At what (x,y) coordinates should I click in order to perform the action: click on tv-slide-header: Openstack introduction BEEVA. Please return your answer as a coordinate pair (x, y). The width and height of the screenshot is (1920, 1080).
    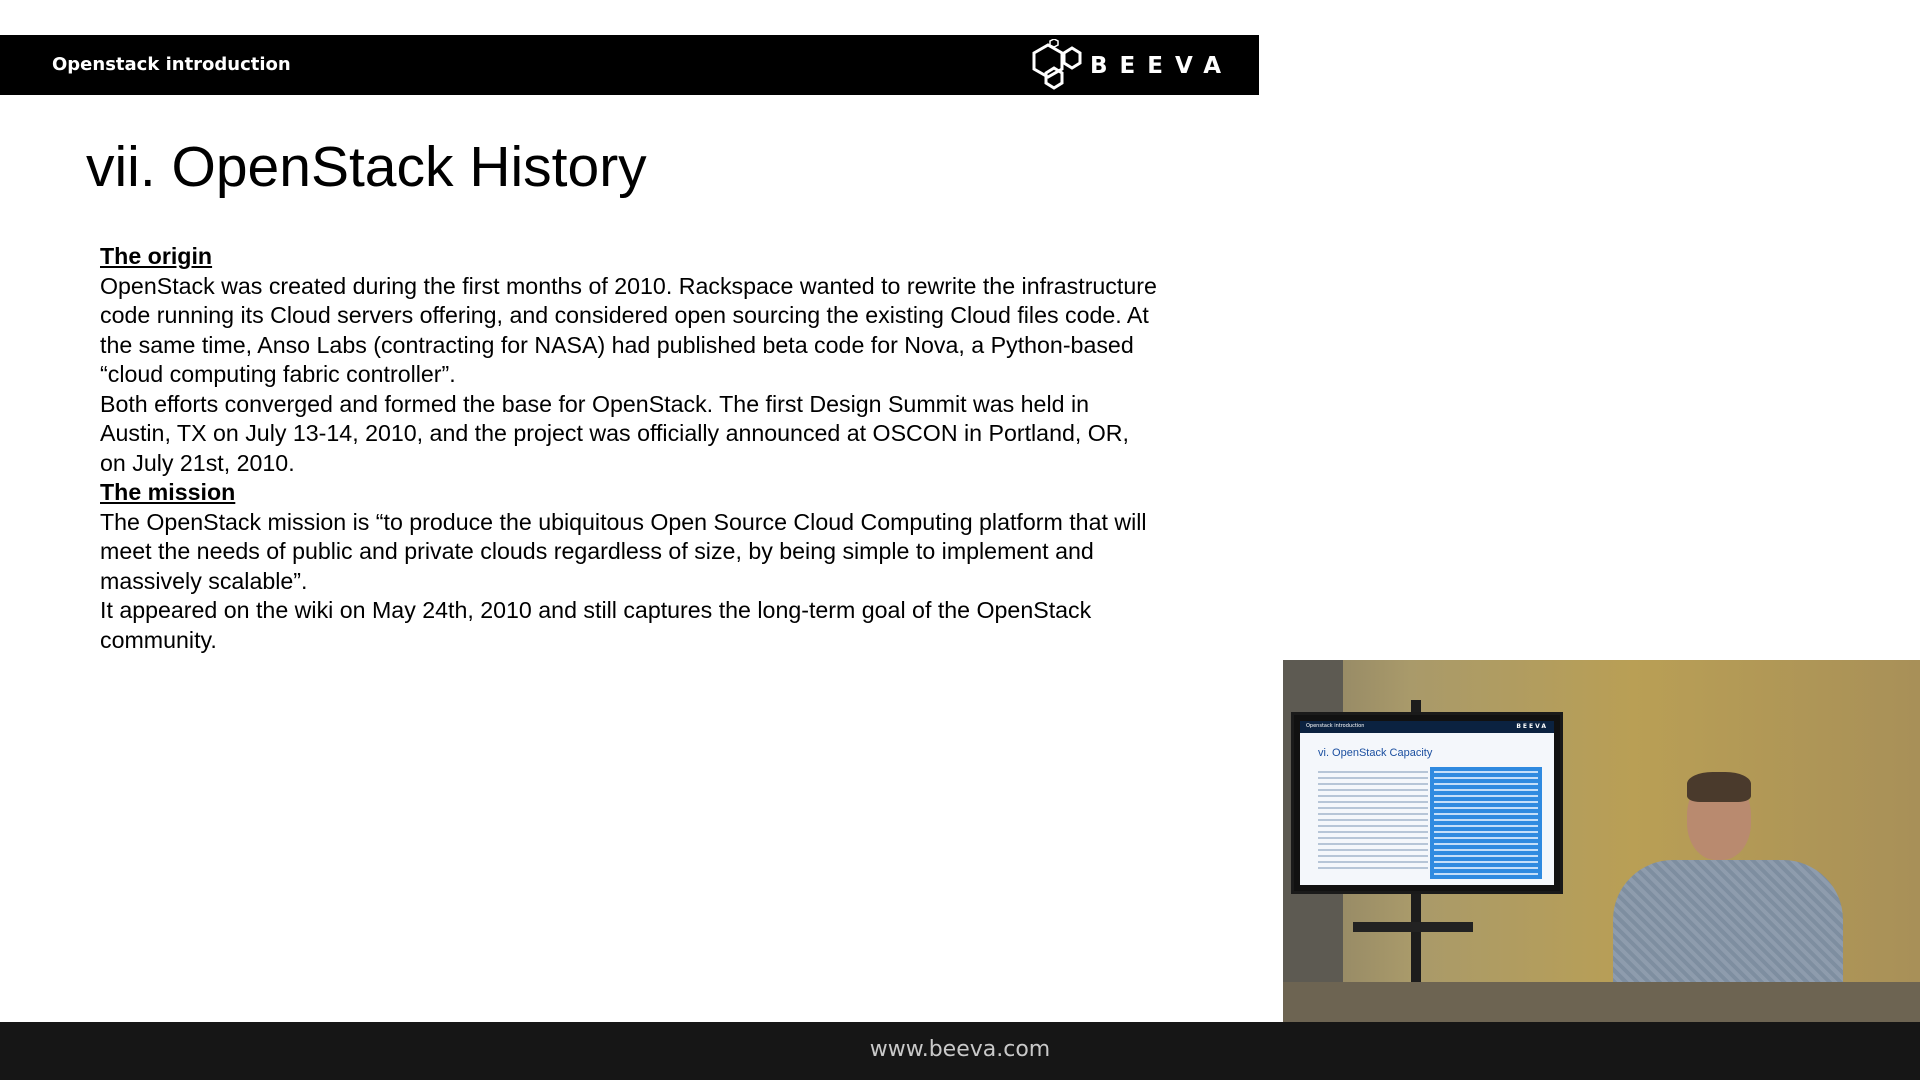
    Looking at the image, I should click on (1427, 727).